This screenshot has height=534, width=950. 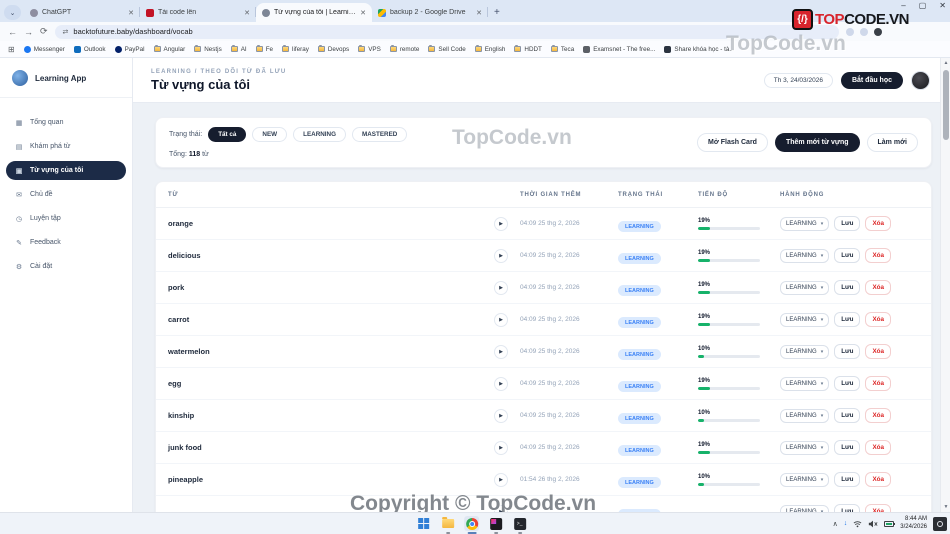 What do you see at coordinates (873, 524) in the screenshot?
I see `volume-muted-icon` at bounding box center [873, 524].